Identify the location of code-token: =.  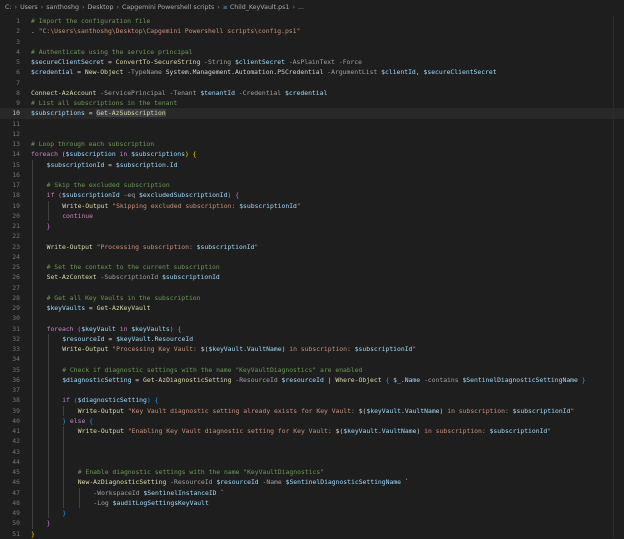
(79, 72).